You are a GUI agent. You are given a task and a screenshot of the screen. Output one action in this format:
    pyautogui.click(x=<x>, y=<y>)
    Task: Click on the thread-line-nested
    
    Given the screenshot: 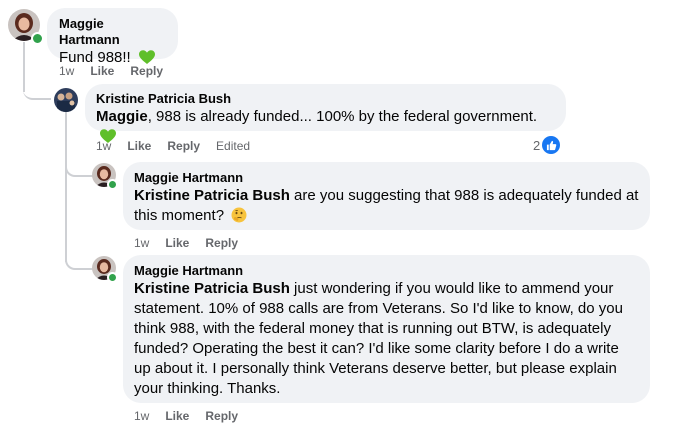 What is the action you would take?
    pyautogui.click(x=66, y=187)
    